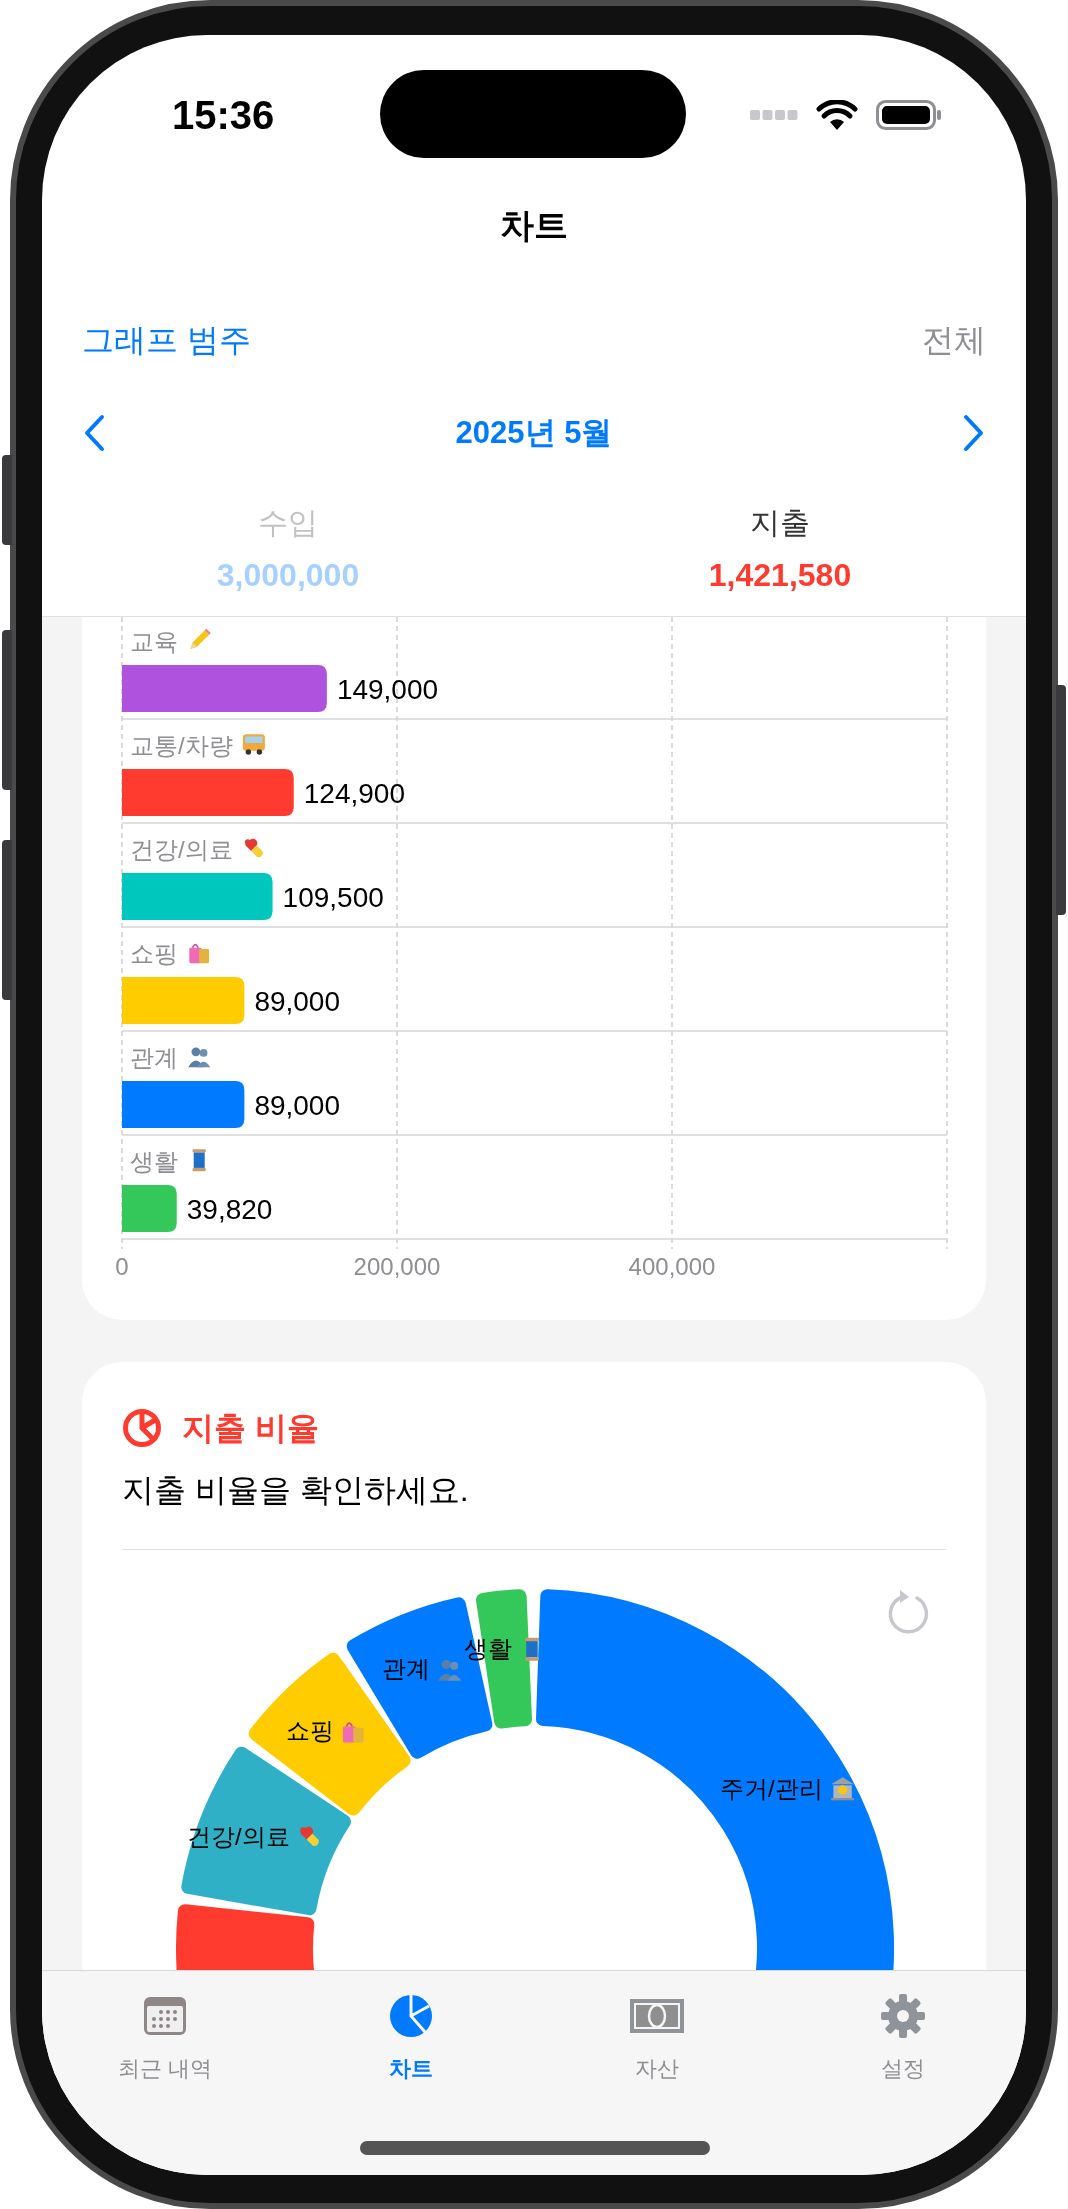 The height and width of the screenshot is (2209, 1068). Describe the element at coordinates (253, 744) in the screenshot. I see `bus-icon` at that location.